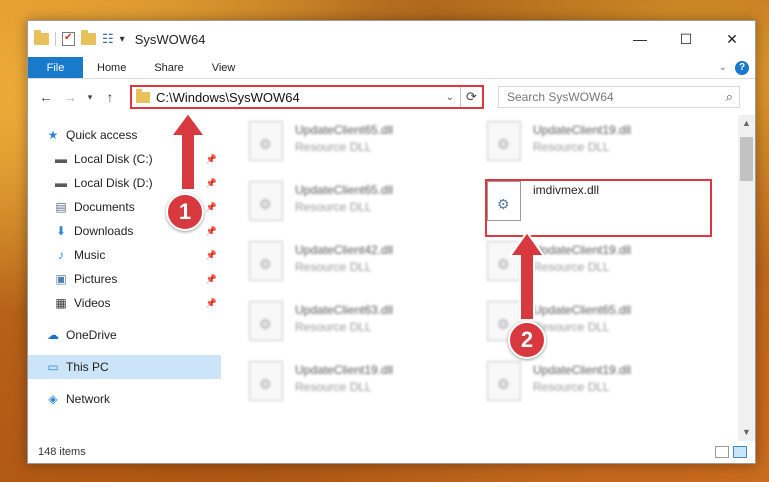  What do you see at coordinates (746, 123) in the screenshot?
I see `scroll-up-icon: ▲` at bounding box center [746, 123].